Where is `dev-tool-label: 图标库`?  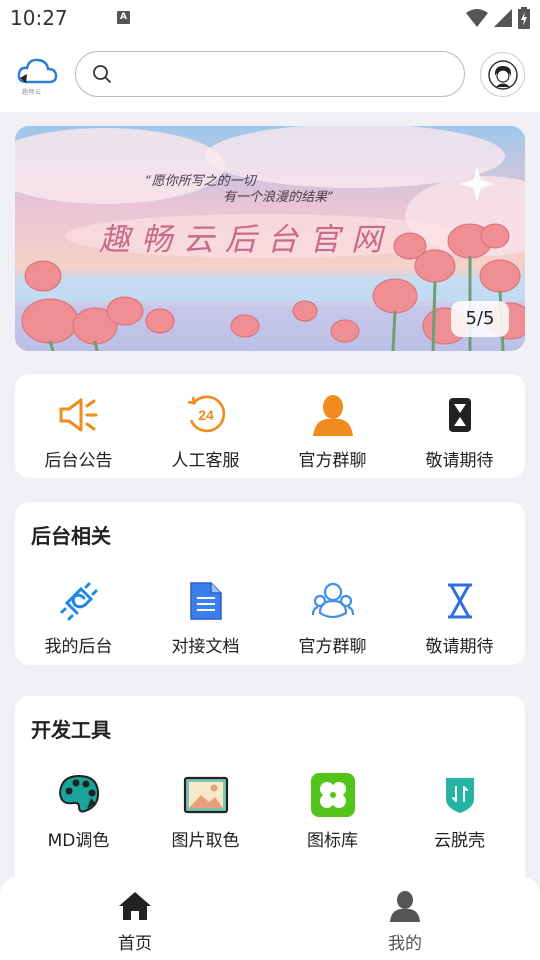 dev-tool-label: 图标库 is located at coordinates (332, 841).